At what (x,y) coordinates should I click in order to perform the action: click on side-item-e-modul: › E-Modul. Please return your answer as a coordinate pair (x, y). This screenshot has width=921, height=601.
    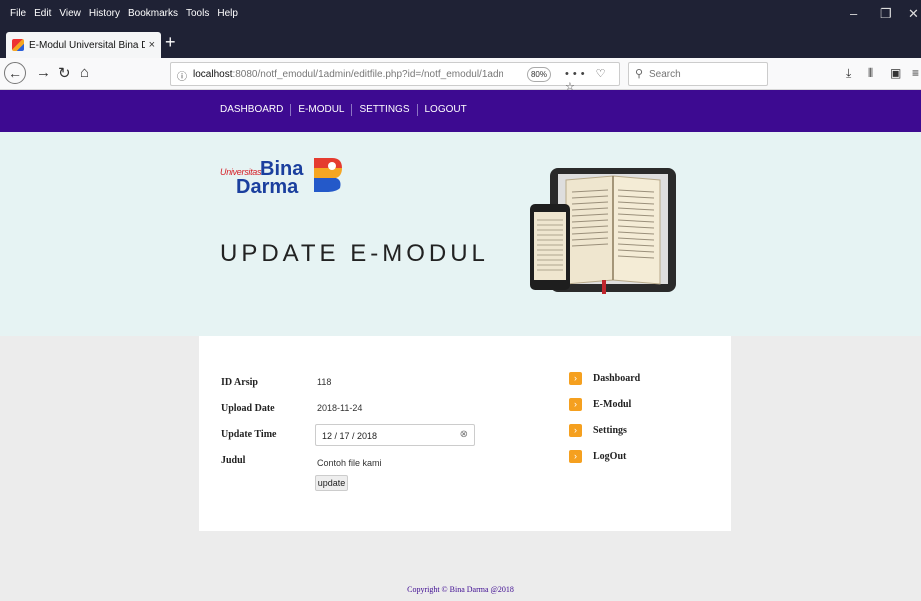
    Looking at the image, I should click on (629, 406).